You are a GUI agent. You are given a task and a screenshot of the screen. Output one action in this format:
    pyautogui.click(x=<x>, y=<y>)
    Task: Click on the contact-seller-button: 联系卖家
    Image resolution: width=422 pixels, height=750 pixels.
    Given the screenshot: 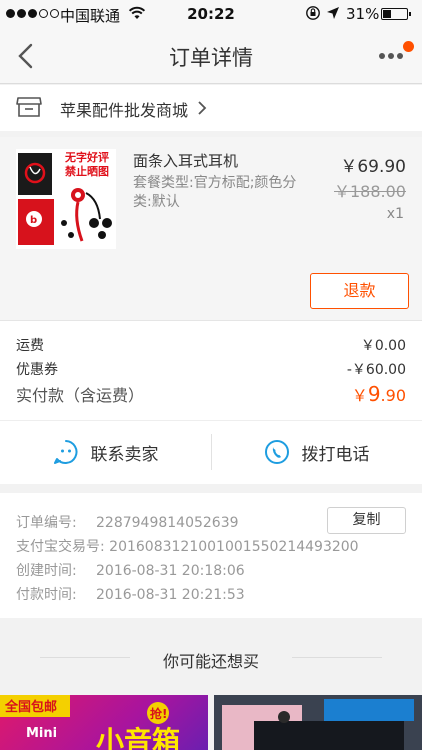 What is the action you would take?
    pyautogui.click(x=105, y=452)
    